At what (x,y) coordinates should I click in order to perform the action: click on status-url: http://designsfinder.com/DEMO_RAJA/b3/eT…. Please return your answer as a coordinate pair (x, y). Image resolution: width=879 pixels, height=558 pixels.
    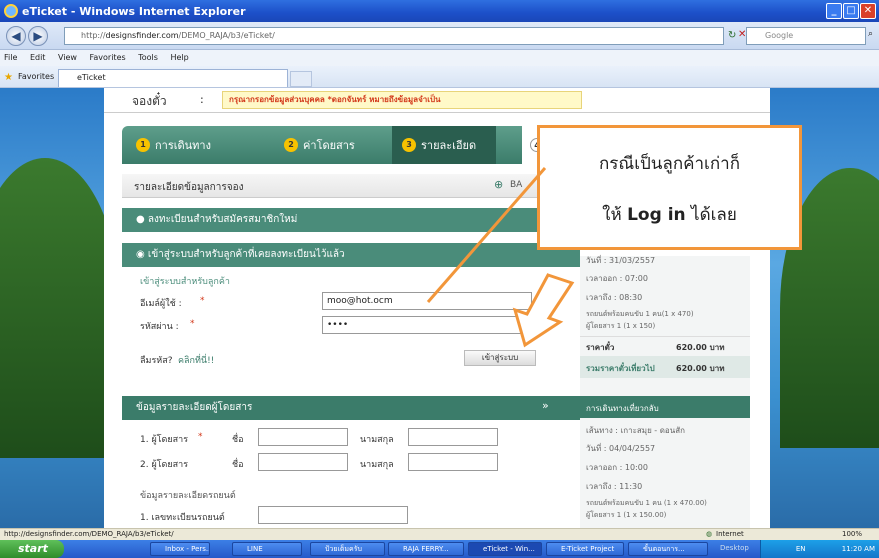
    Looking at the image, I should click on (89, 534).